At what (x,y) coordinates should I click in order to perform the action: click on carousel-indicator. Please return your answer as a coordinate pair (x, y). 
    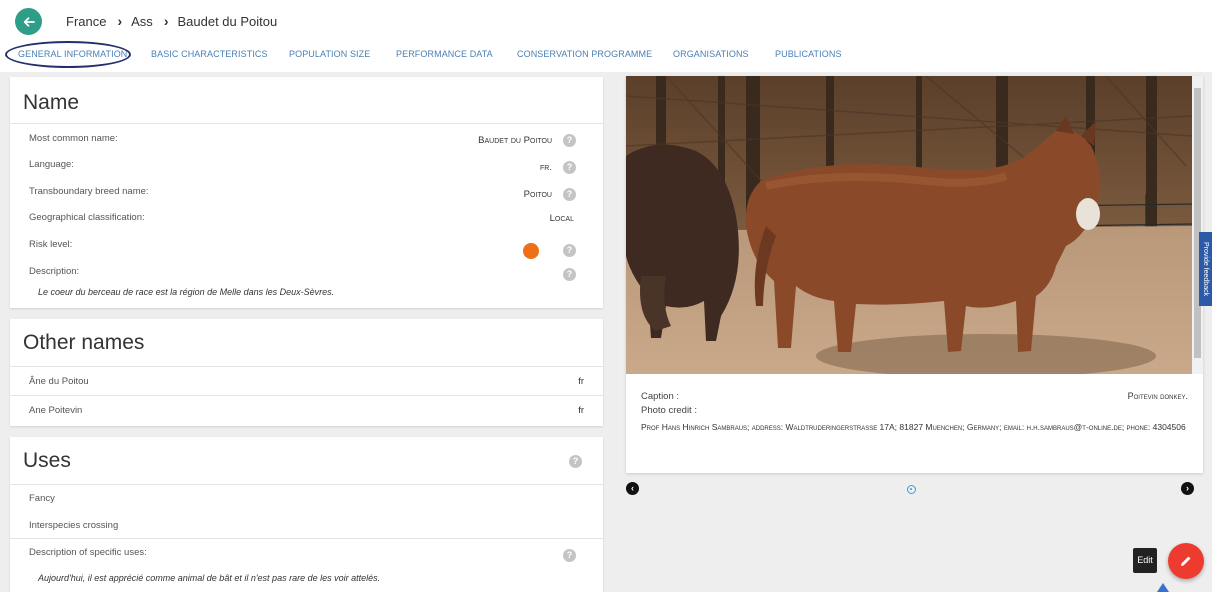
    Looking at the image, I should click on (911, 489).